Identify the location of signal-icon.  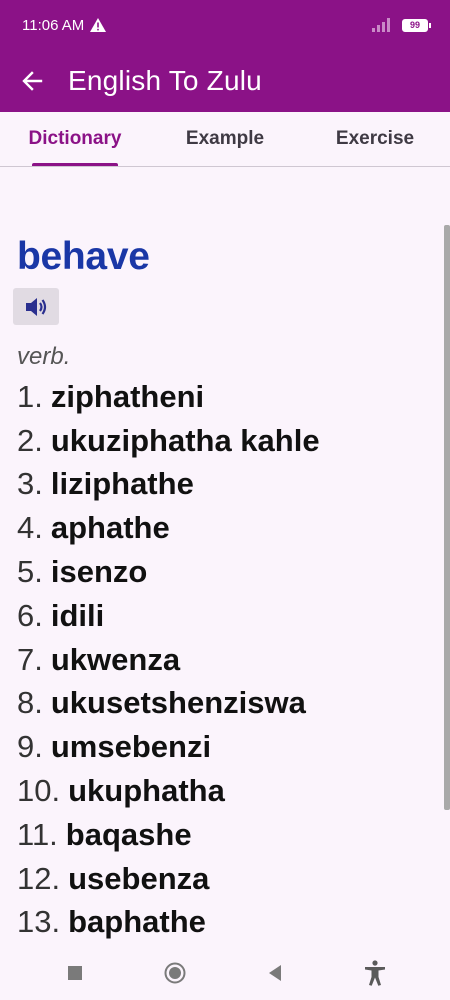
(381, 25).